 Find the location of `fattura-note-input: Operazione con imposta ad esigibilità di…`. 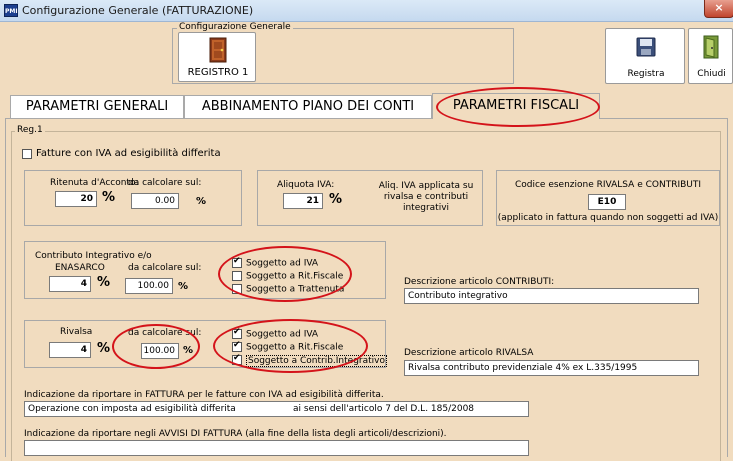

fattura-note-input: Operazione con imposta ad esigibilità di… is located at coordinates (276, 409).